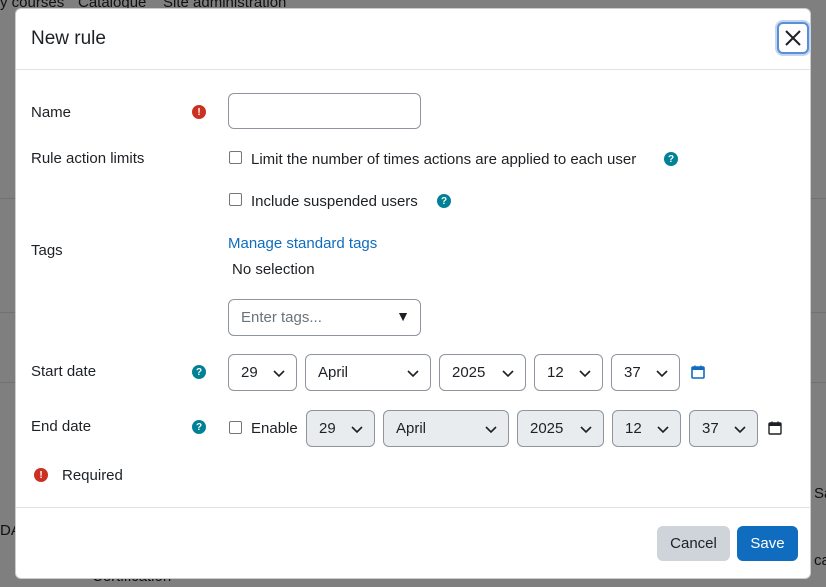 This screenshot has height=587, width=826. I want to click on end-month-select: April, so click(446, 428).